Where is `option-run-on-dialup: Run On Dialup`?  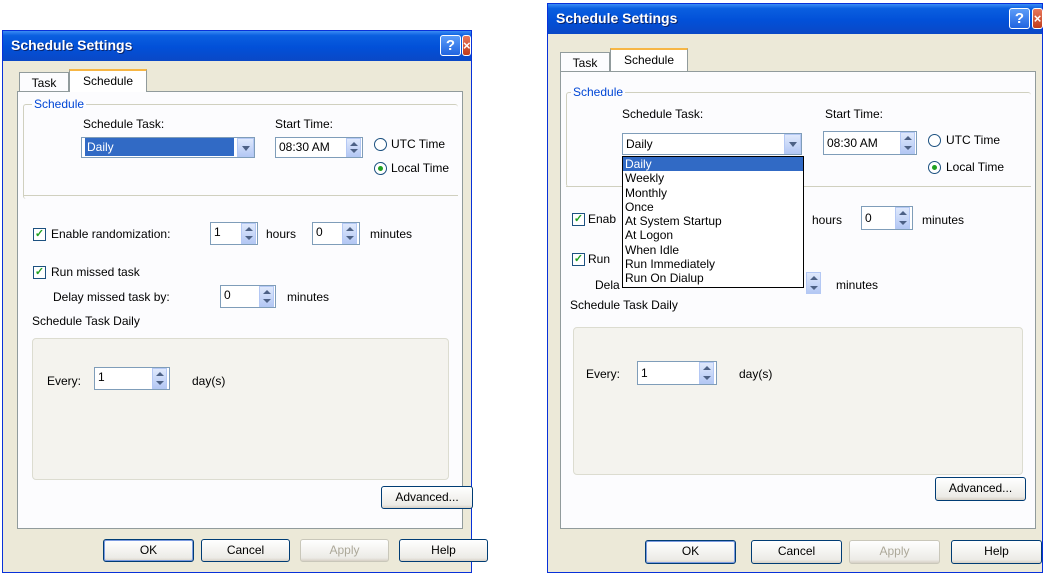 option-run-on-dialup: Run On Dialup is located at coordinates (713, 278).